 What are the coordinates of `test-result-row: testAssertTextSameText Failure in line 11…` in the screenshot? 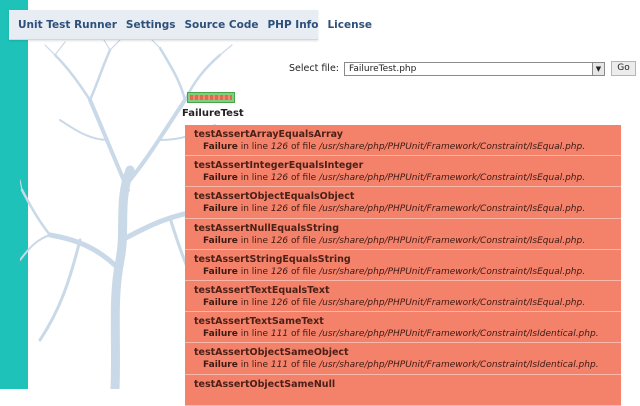 It's located at (403, 328).